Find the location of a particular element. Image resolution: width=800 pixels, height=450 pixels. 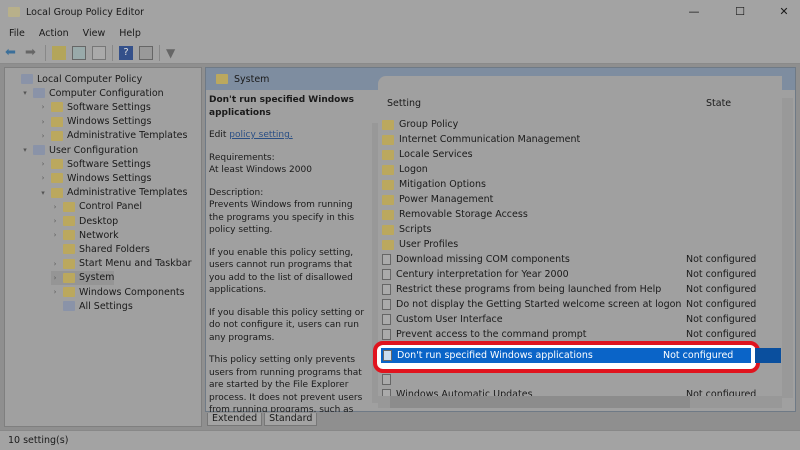

setting-state: Not configured is located at coordinates (721, 304).